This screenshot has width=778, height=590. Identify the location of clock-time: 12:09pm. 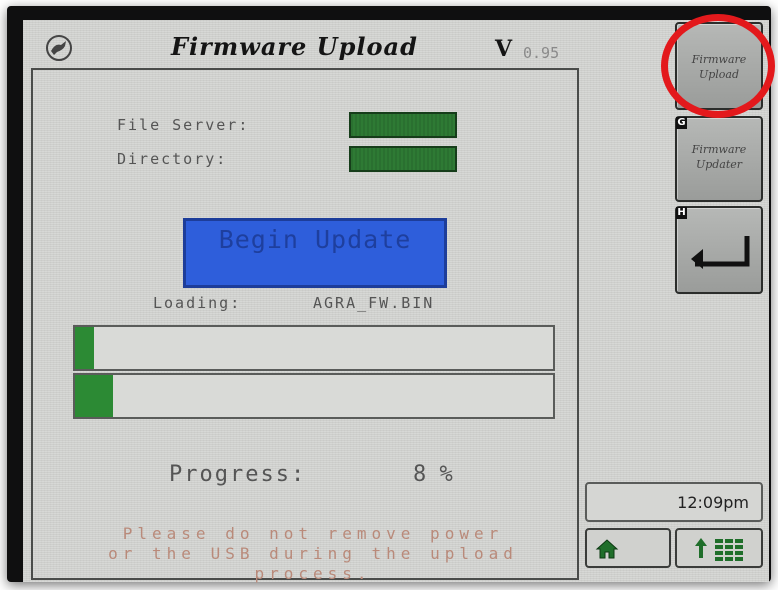
(713, 502).